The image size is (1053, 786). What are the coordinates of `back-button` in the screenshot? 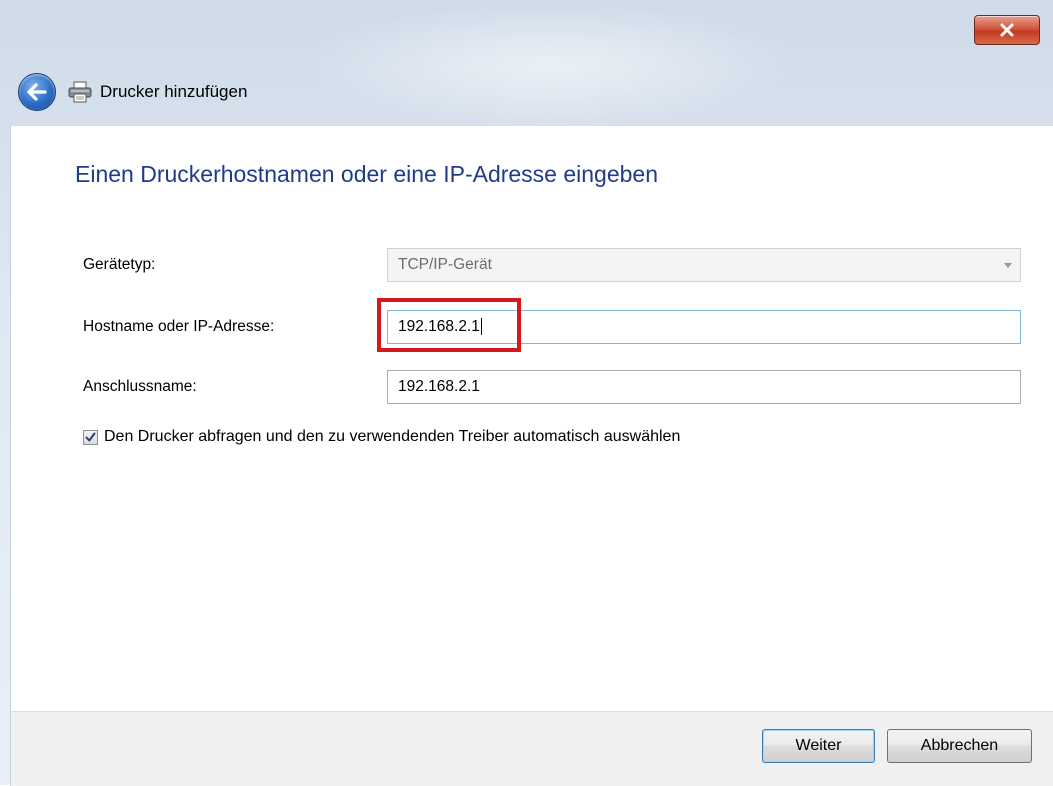 It's located at (37, 92).